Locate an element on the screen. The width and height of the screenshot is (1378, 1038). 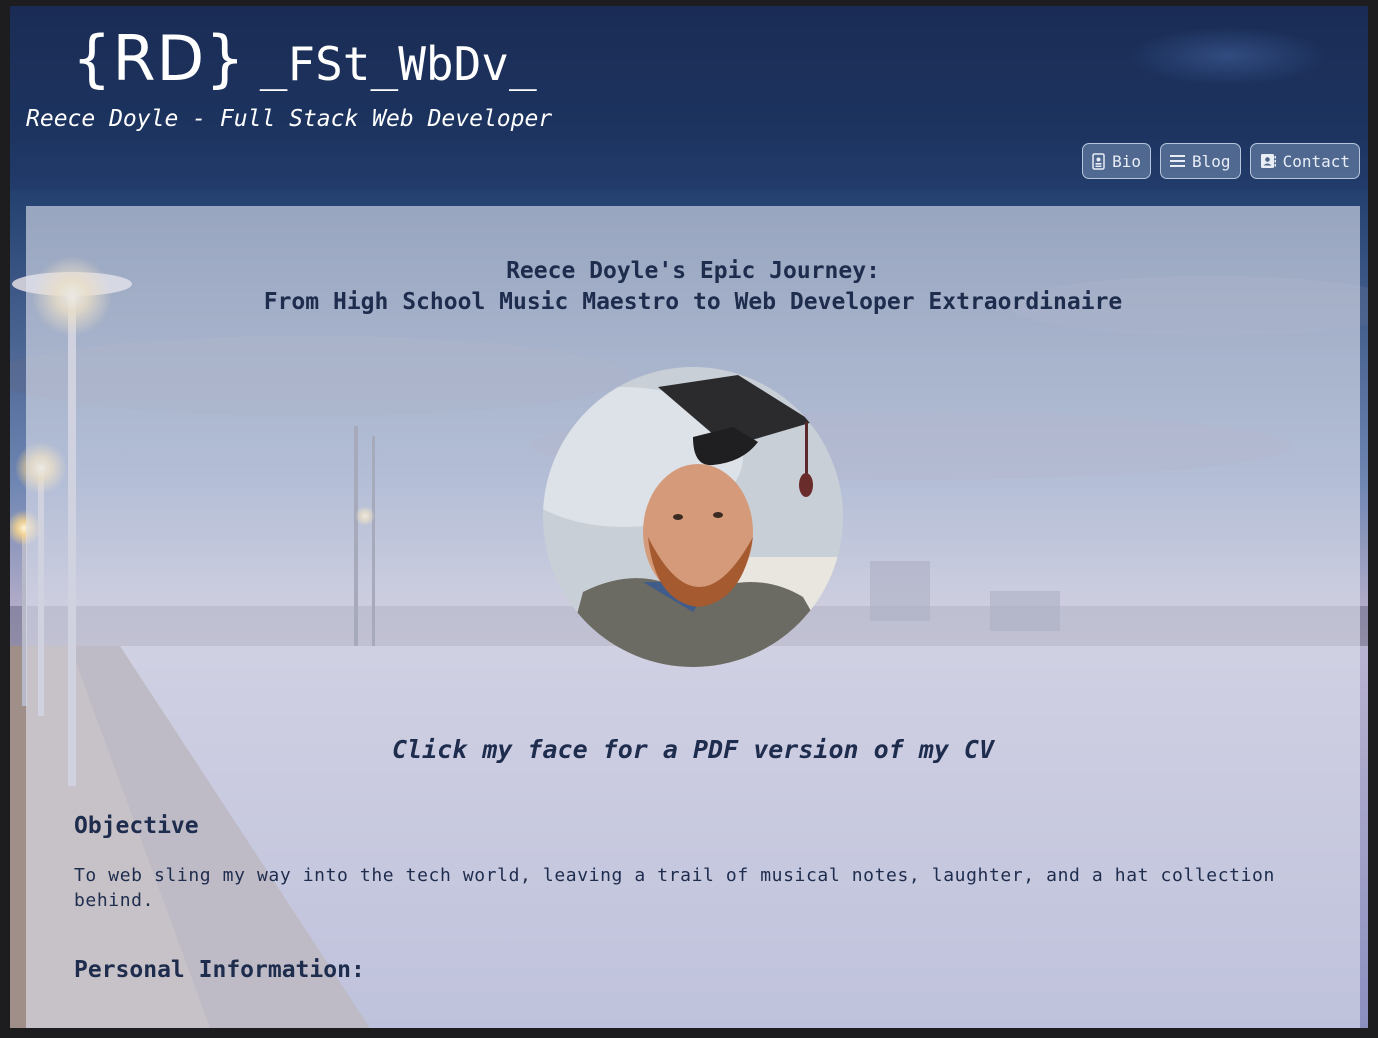
profile-photo is located at coordinates (693, 517).